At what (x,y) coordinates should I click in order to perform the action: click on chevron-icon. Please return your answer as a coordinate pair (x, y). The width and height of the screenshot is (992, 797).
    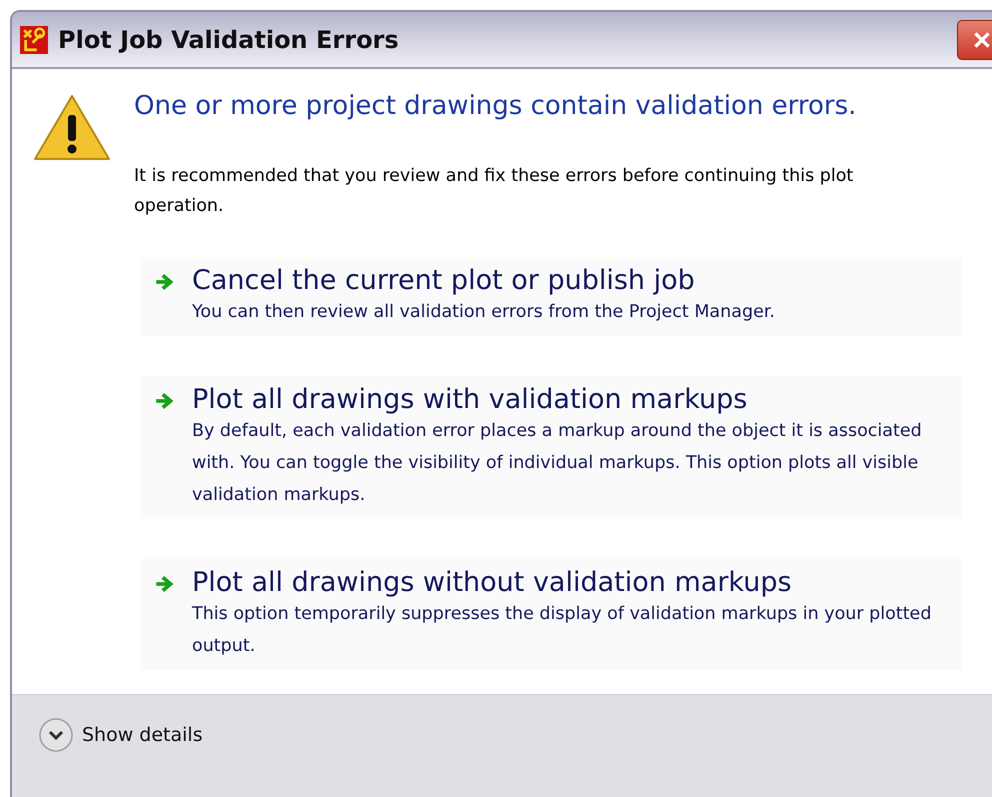
    Looking at the image, I should click on (56, 735).